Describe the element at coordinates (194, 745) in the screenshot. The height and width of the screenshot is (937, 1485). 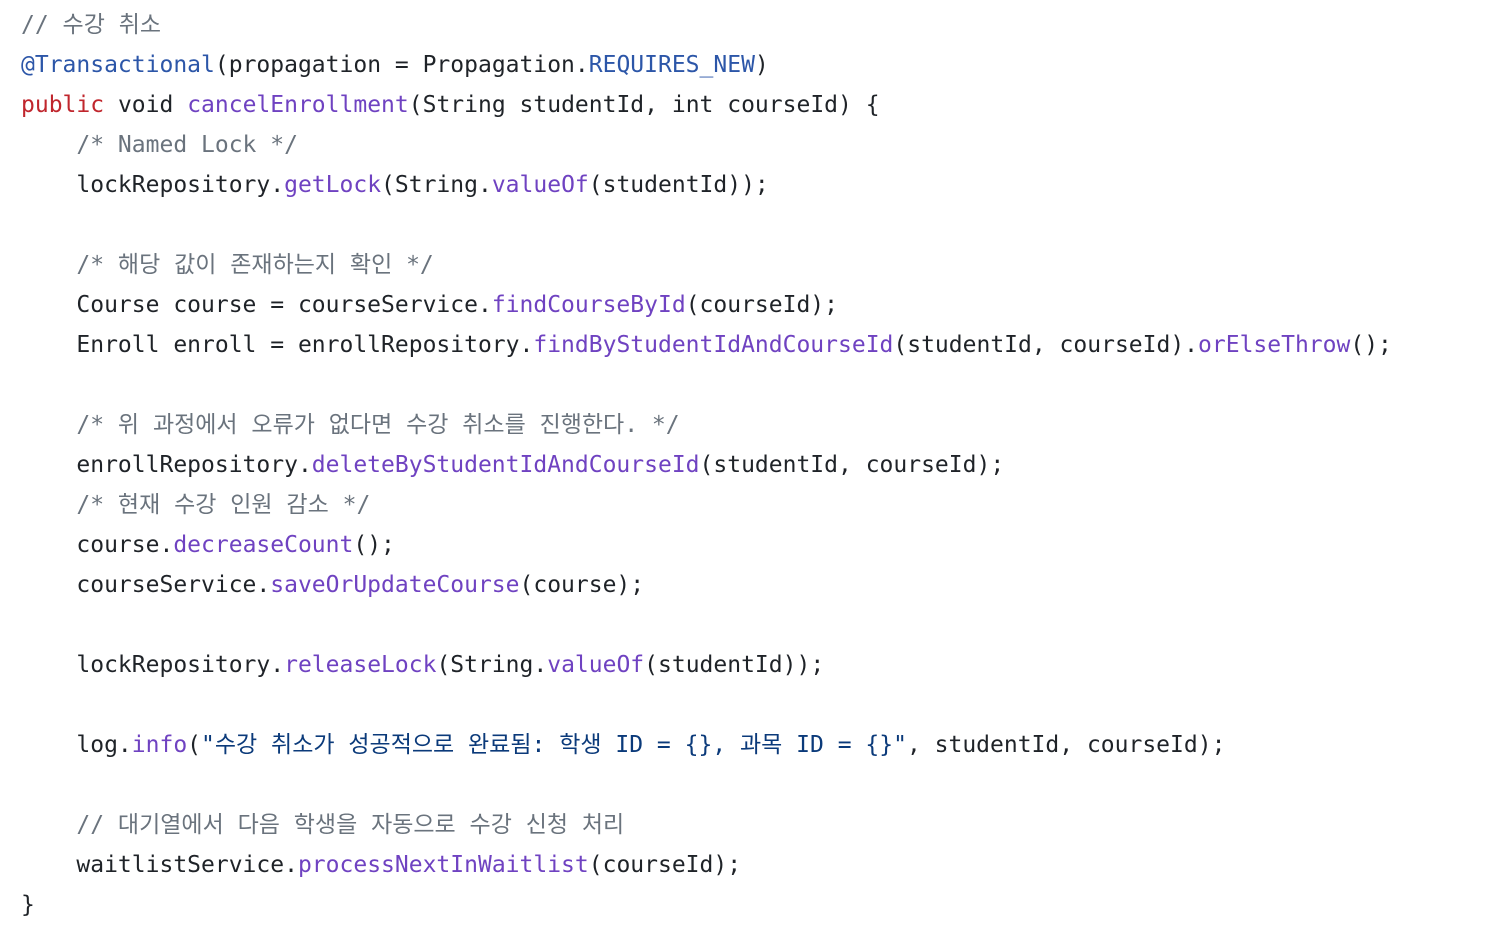
I see `code-token-plain: (` at that location.